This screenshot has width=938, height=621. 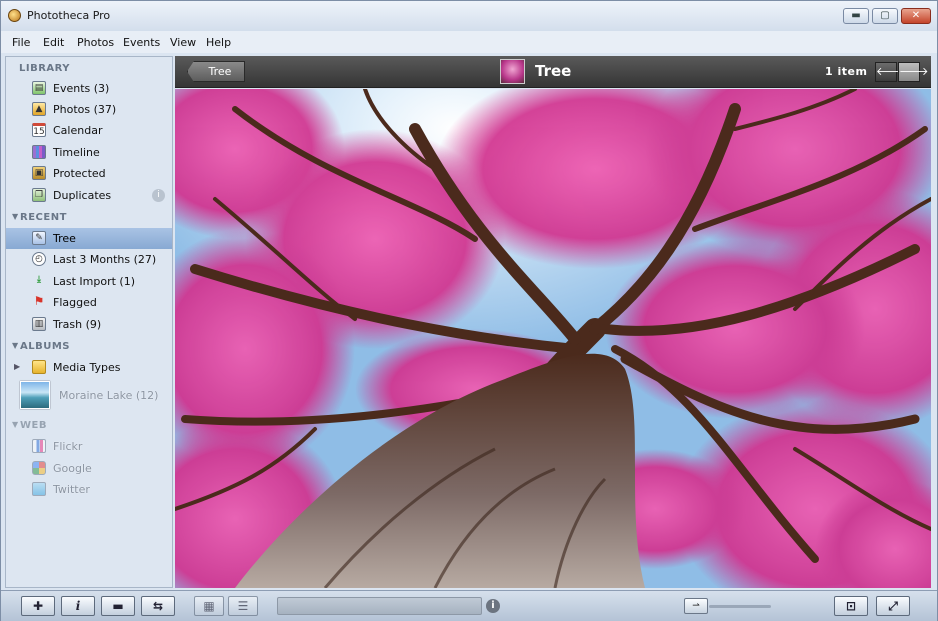 I want to click on info-badge-icon: i, so click(x=158, y=195).